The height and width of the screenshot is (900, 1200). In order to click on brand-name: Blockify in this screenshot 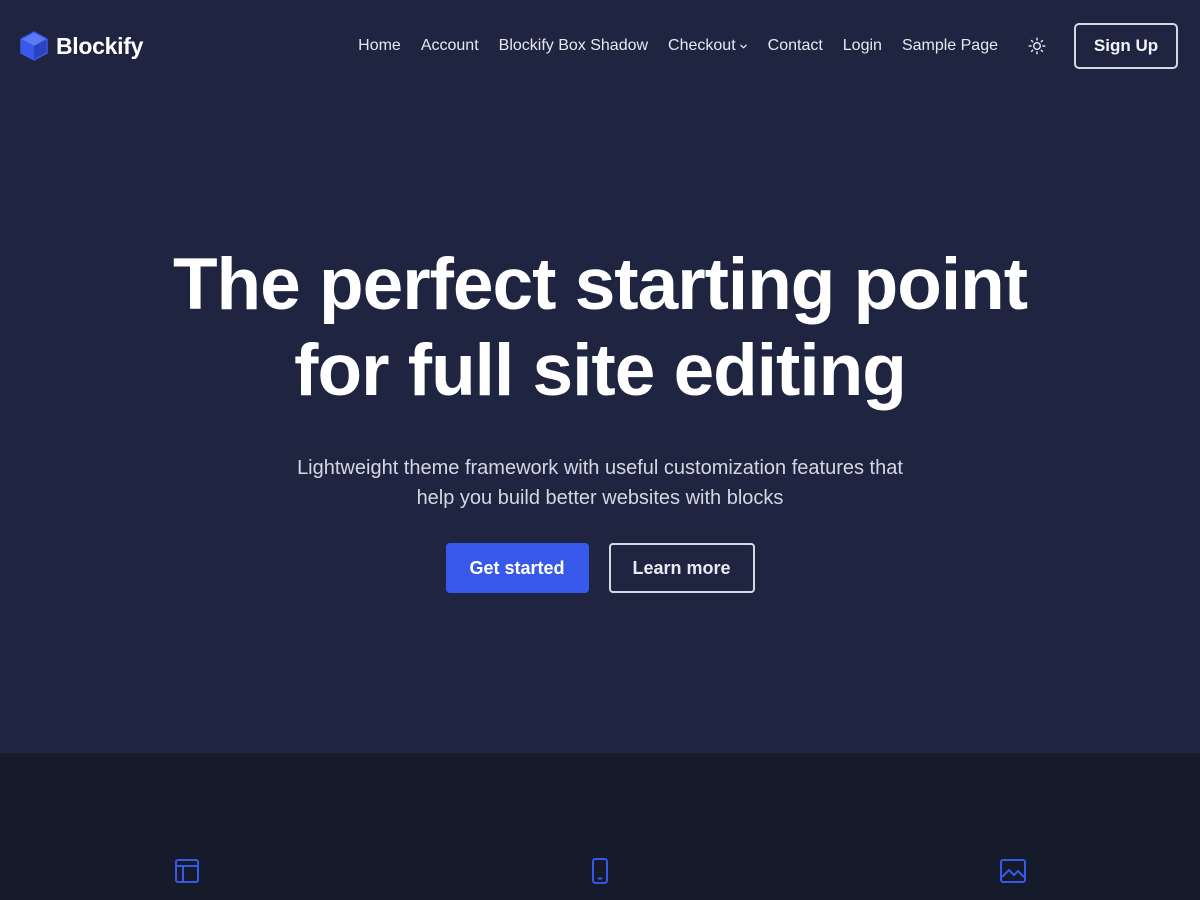, I will do `click(100, 45)`.